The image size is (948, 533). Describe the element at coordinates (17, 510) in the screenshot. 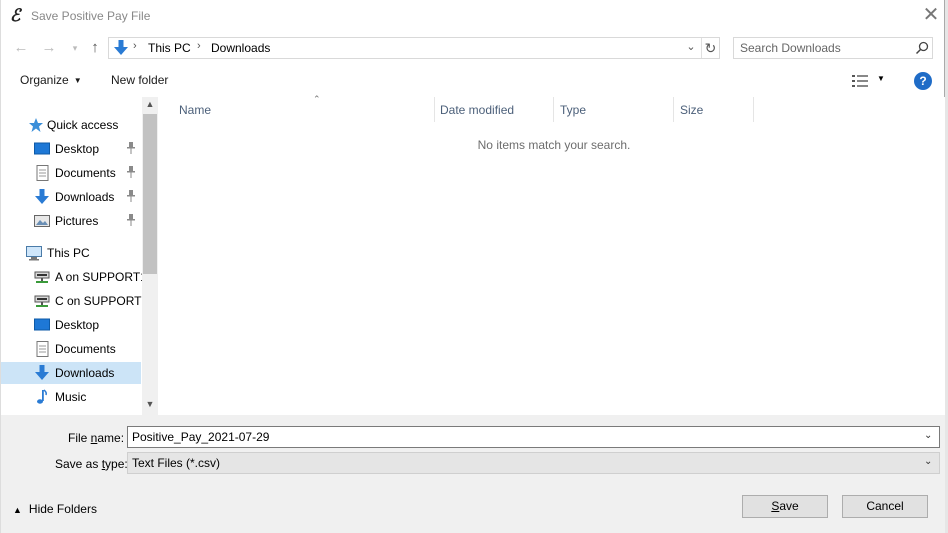

I see `caret-up-icon: ▲` at that location.